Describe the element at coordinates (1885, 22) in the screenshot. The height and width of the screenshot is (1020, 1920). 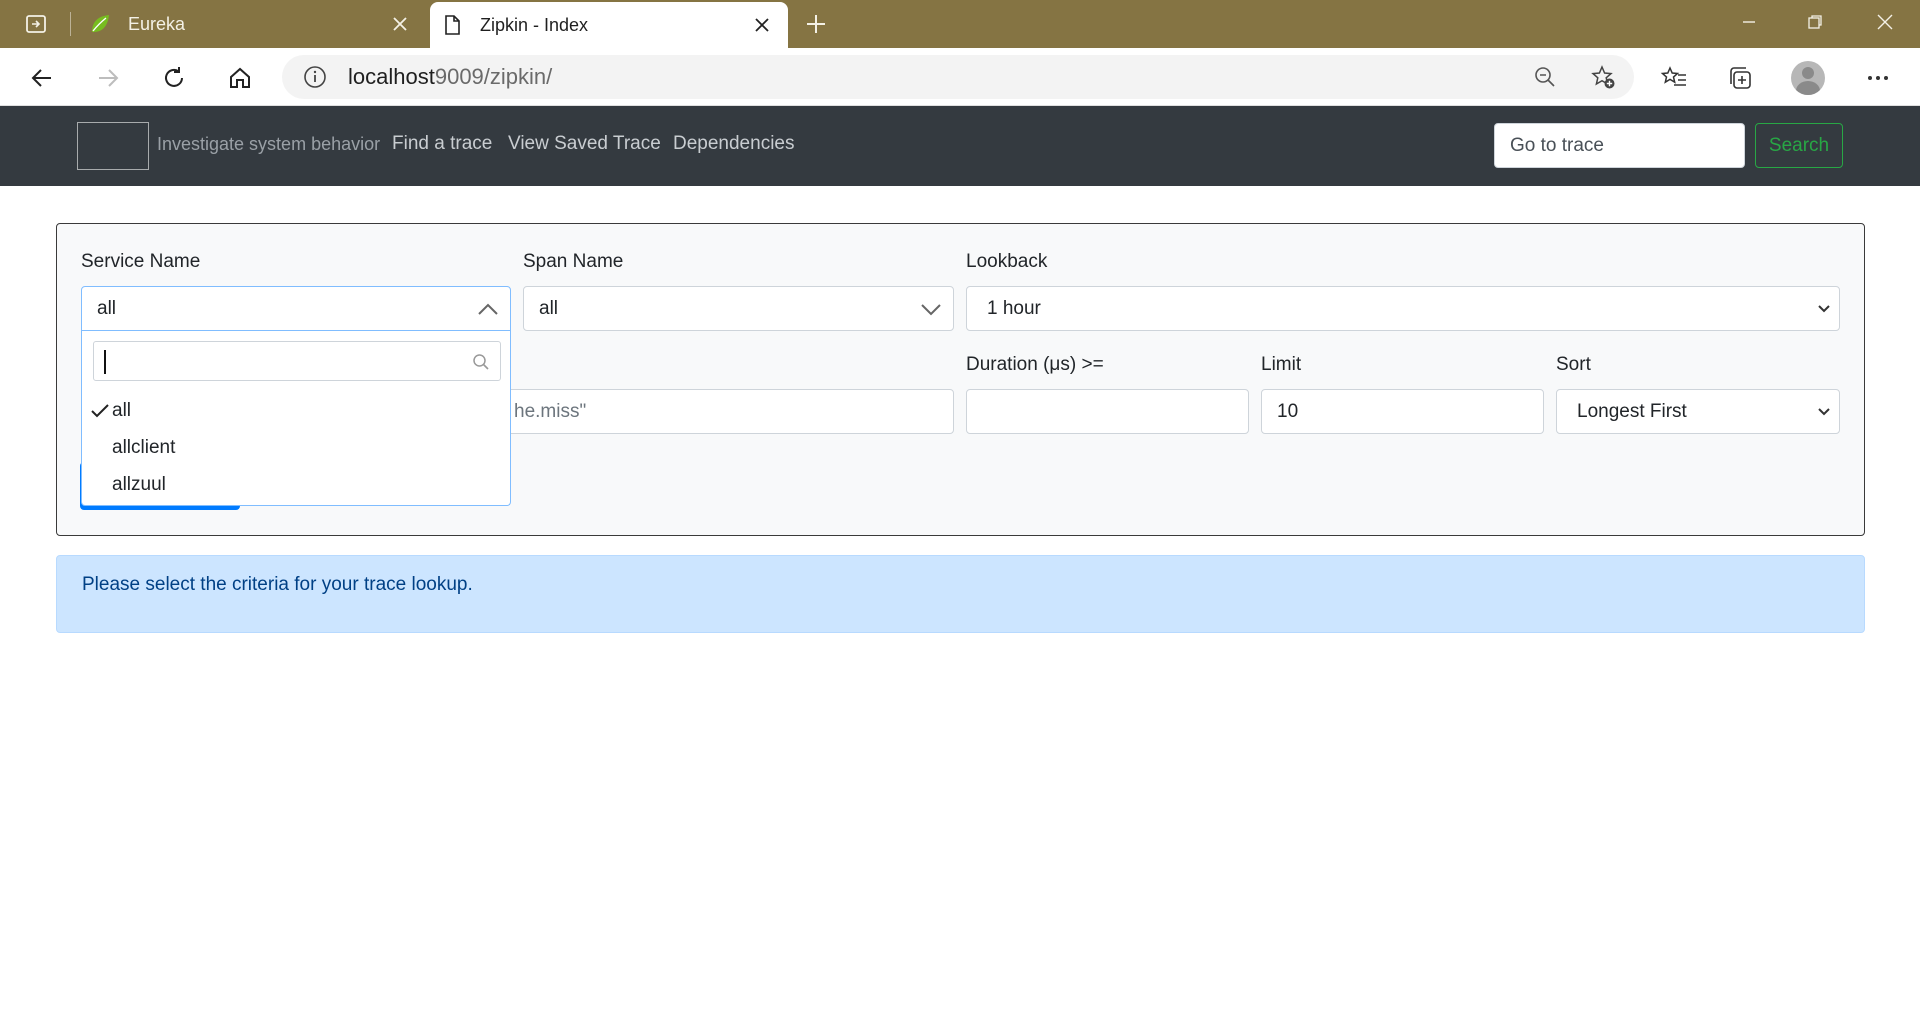
I see `close-window-icon` at that location.